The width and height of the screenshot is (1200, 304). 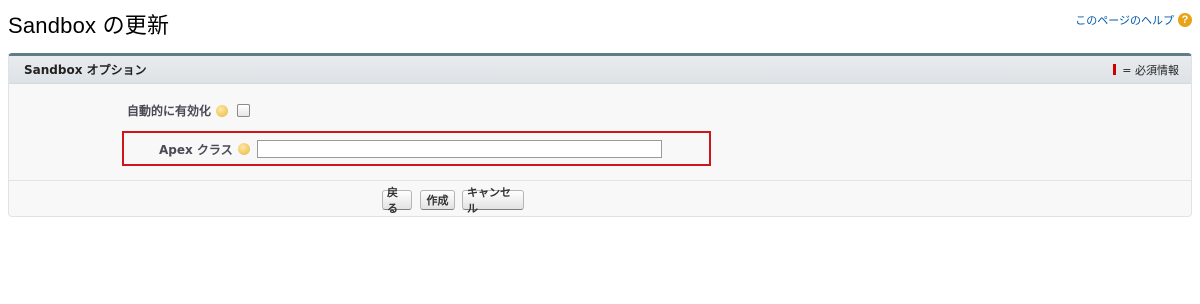 I want to click on apex-class-label: Apex クラス, so click(x=196, y=149).